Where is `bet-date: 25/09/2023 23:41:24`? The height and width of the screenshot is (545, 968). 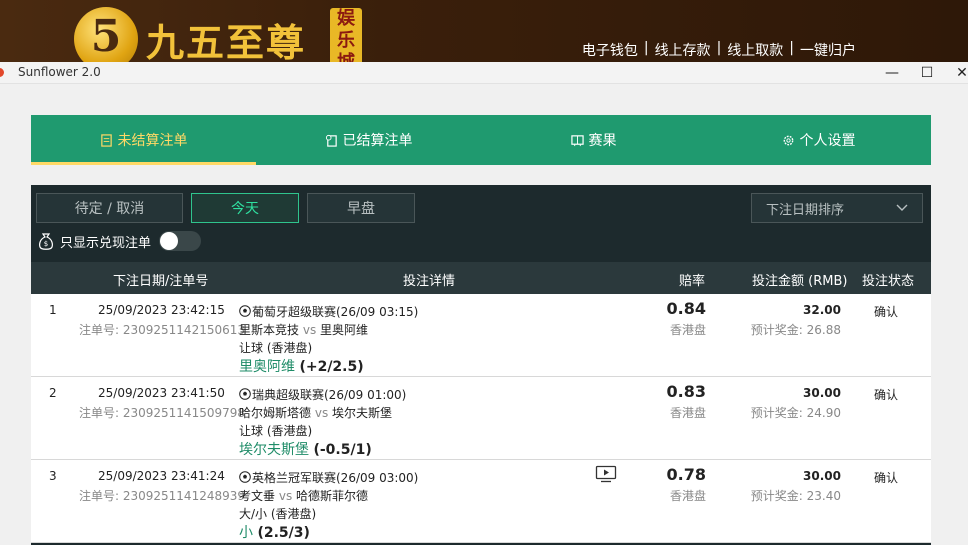
bet-date: 25/09/2023 23:41:24 is located at coordinates (161, 476).